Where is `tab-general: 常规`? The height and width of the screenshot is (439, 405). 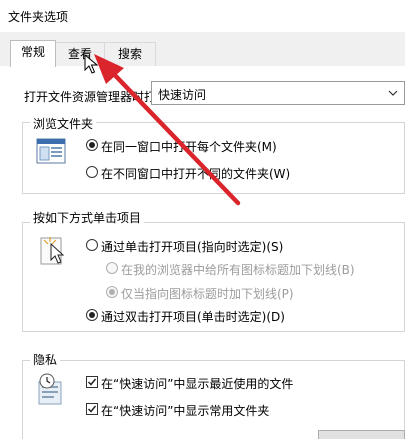
tab-general: 常规 is located at coordinates (33, 53).